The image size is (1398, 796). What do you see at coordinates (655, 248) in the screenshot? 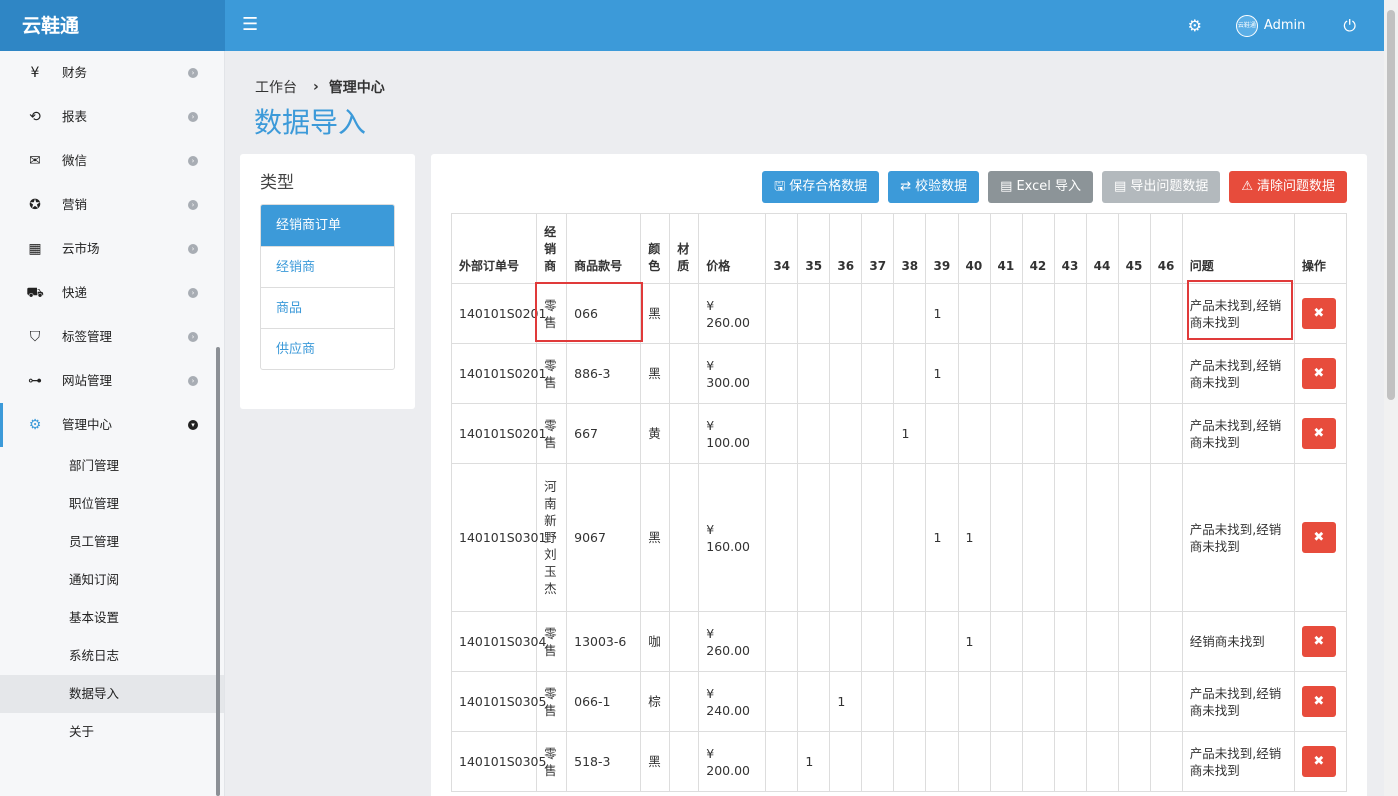
I see `header-color: 颜色` at bounding box center [655, 248].